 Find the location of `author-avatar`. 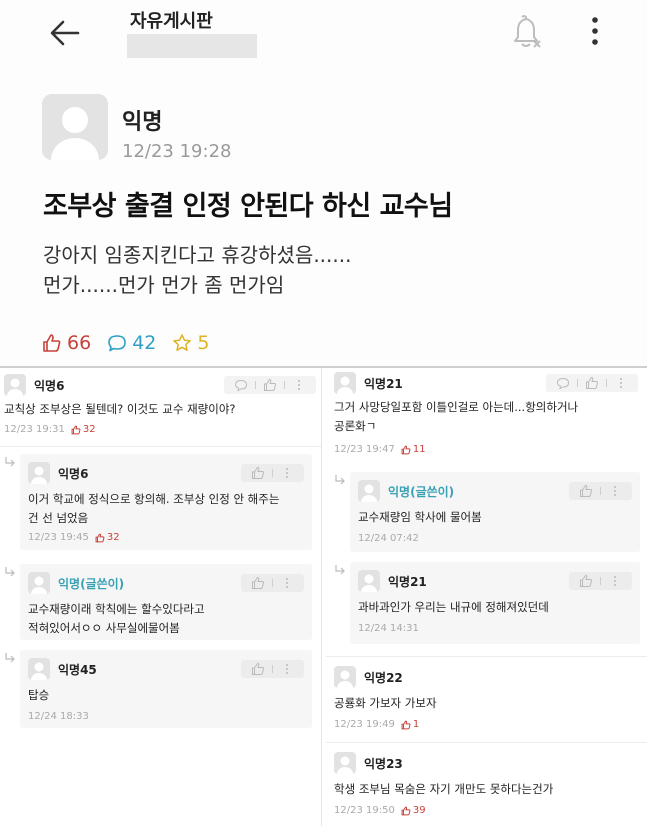

author-avatar is located at coordinates (75, 127).